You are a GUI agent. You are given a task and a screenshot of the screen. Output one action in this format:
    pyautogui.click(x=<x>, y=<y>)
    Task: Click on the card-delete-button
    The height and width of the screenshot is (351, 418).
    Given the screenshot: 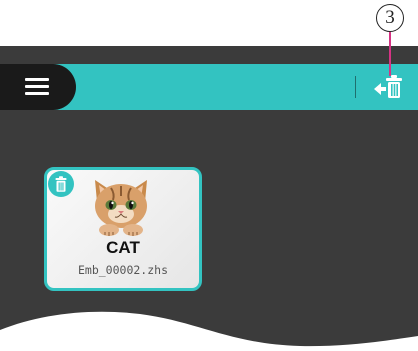 What is the action you would take?
    pyautogui.click(x=61, y=184)
    